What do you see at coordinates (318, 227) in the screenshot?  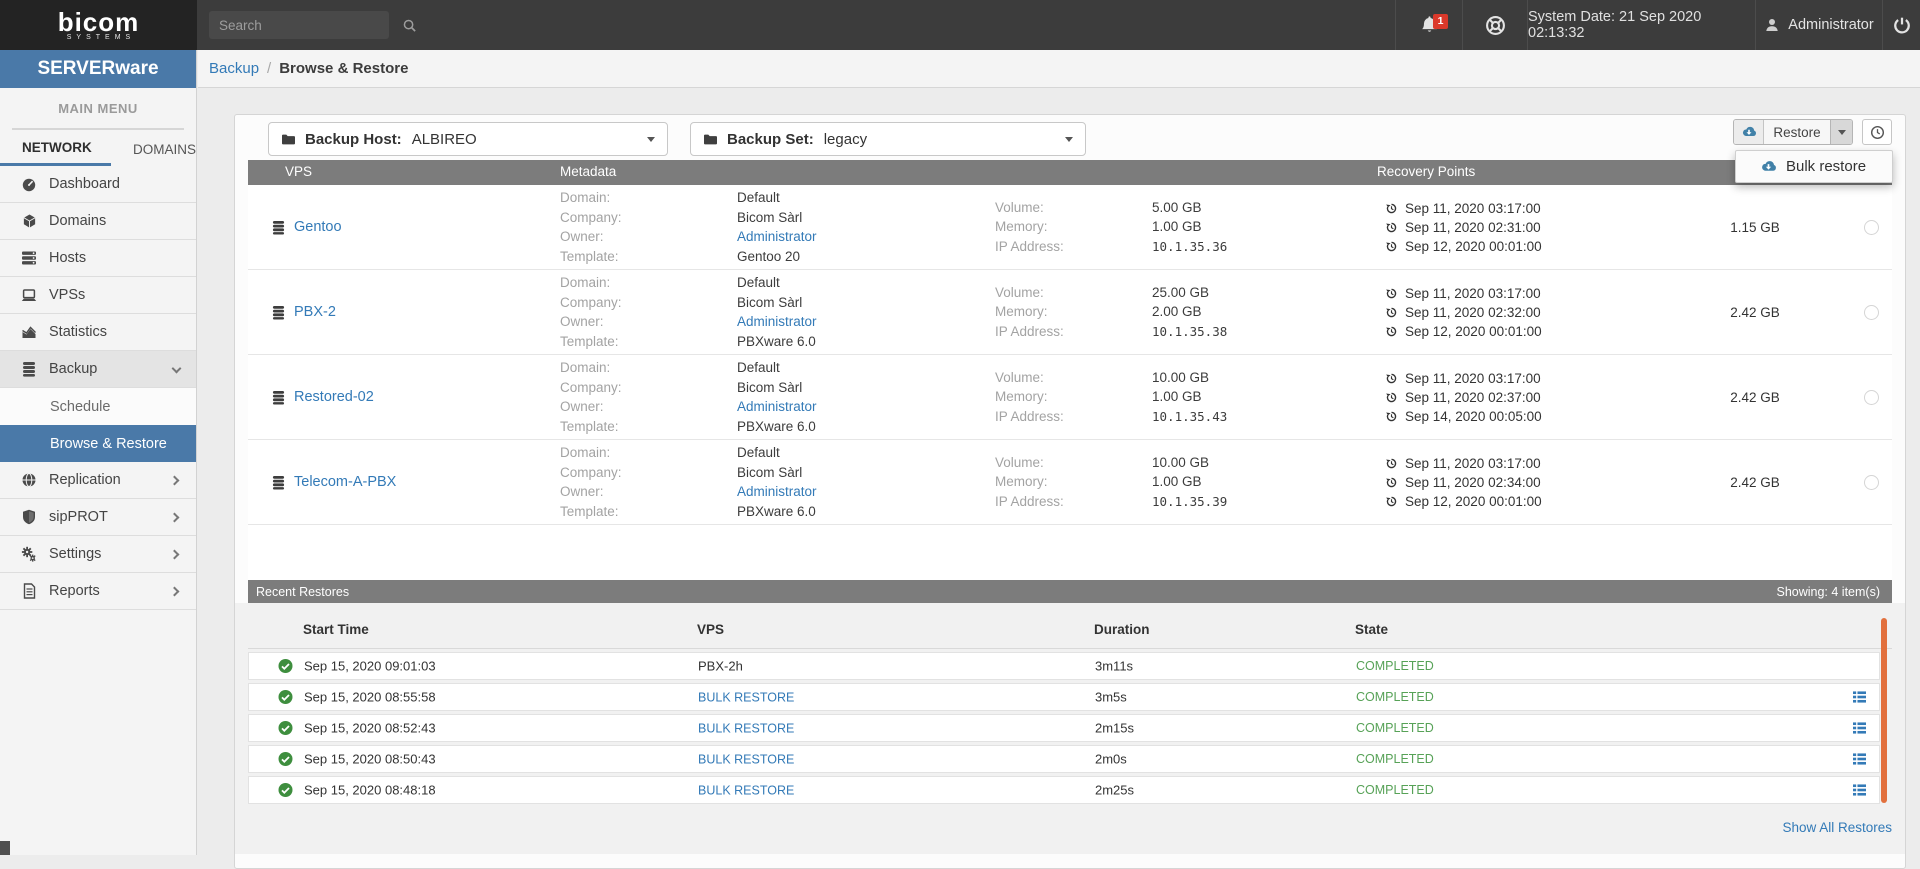 I see `vps-name-link: Gentoo` at bounding box center [318, 227].